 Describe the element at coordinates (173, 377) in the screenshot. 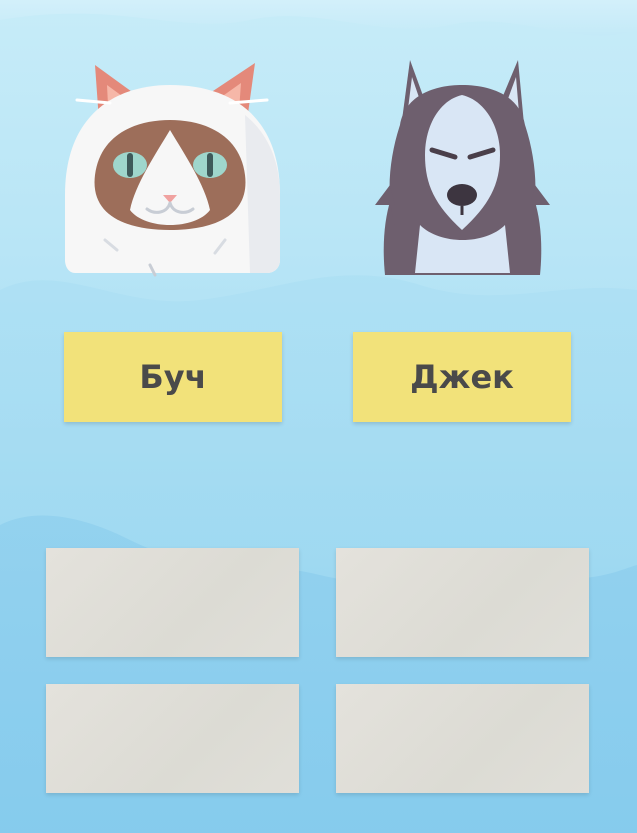

I see `name-button-butch: Буч` at that location.